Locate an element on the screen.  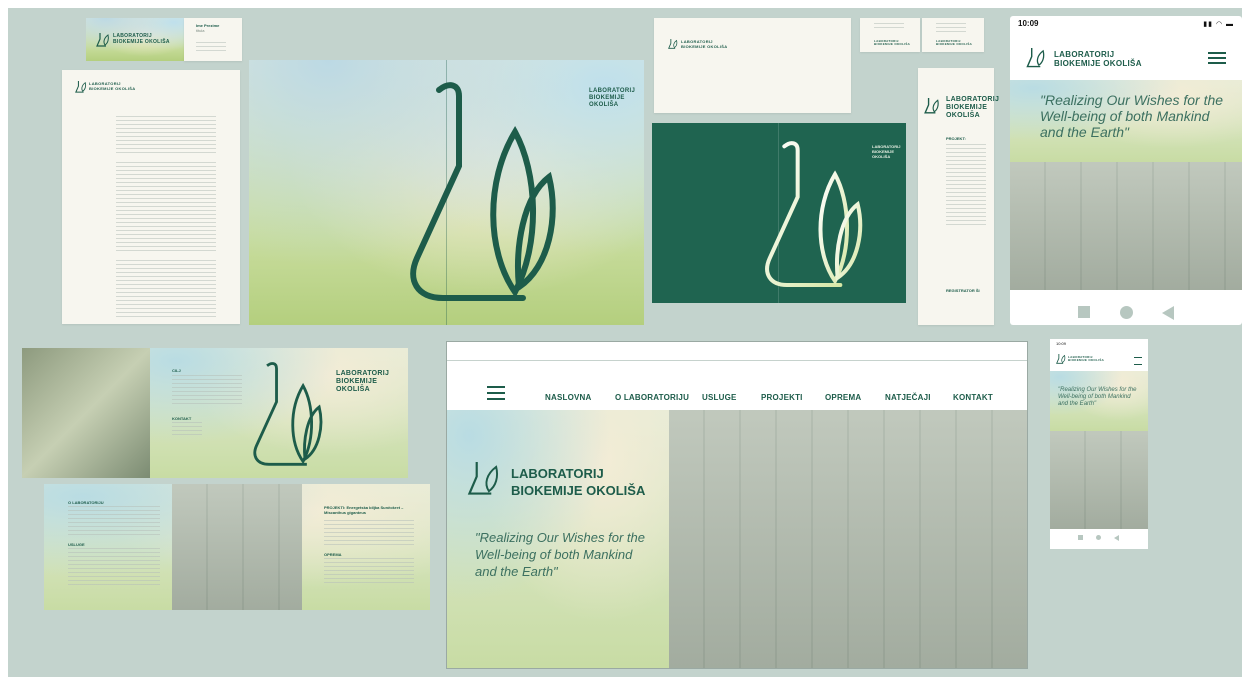
brochure-projekti-text is located at coordinates (369, 533).